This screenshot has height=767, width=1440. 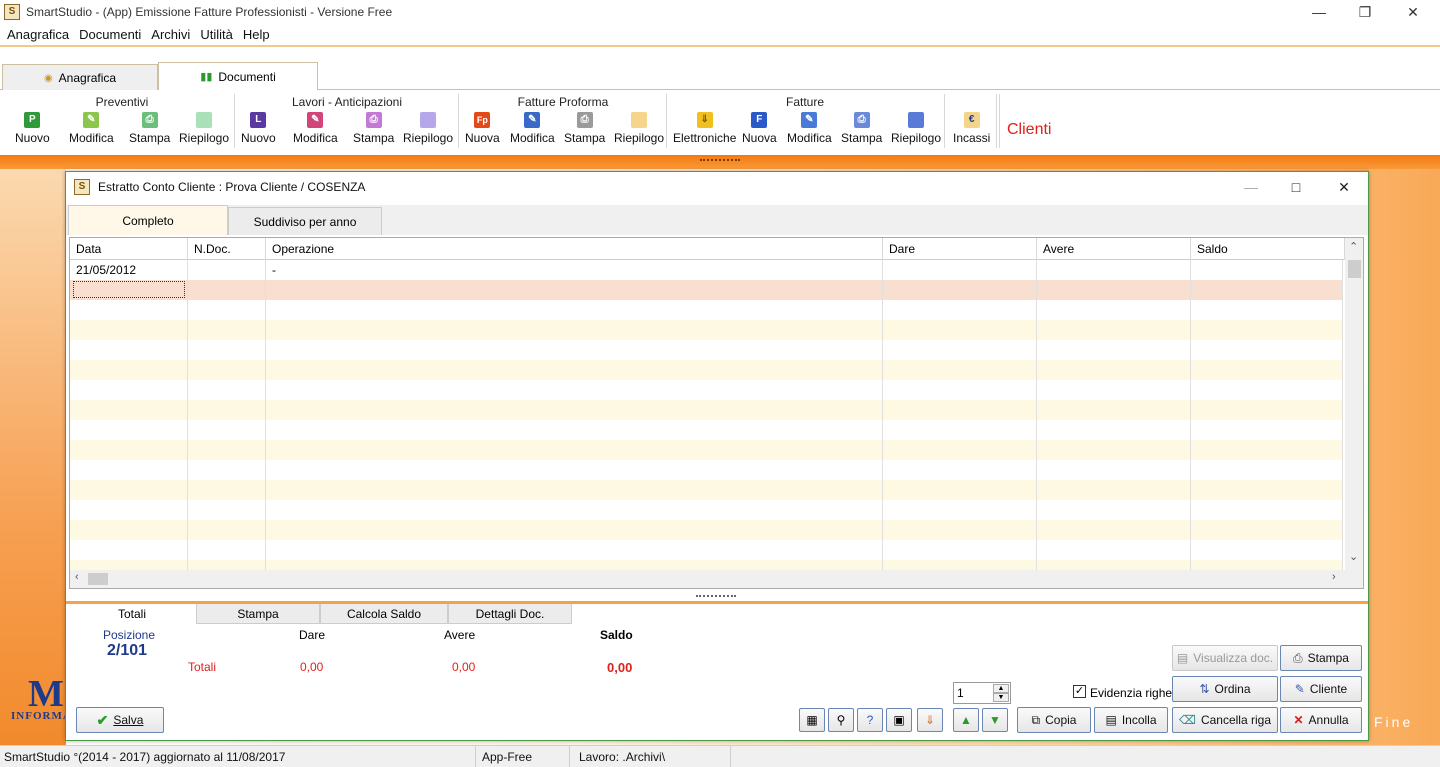 What do you see at coordinates (38, 34) in the screenshot?
I see `menu-anagrafica: Anagrafica` at bounding box center [38, 34].